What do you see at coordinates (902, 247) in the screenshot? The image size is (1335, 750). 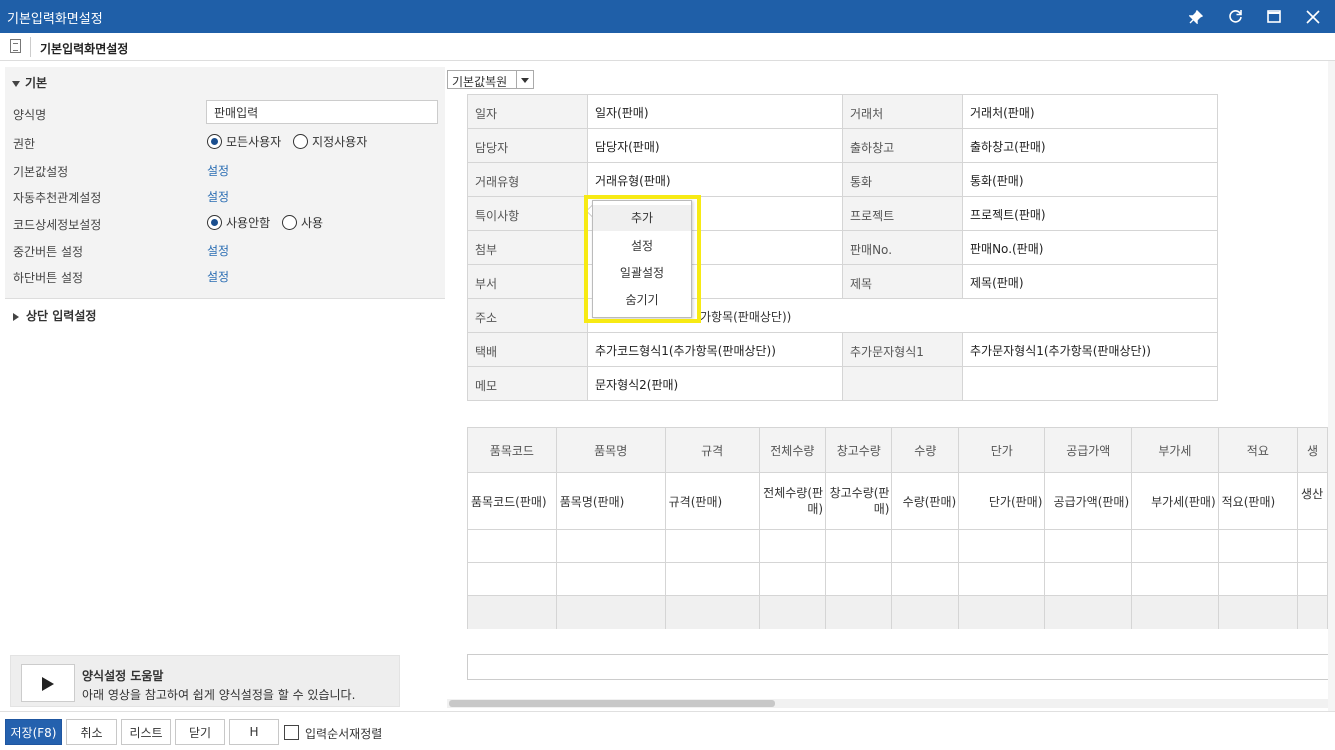 I see `form-cell-label: 판매No.` at bounding box center [902, 247].